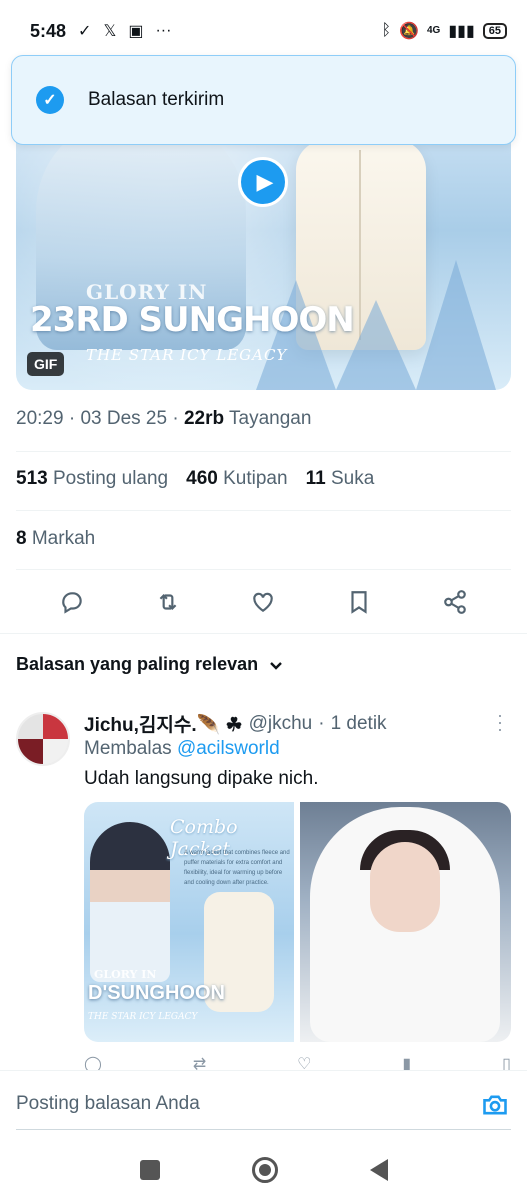  What do you see at coordinates (156, 99) in the screenshot?
I see `toast-text: Balasan terkirim` at bounding box center [156, 99].